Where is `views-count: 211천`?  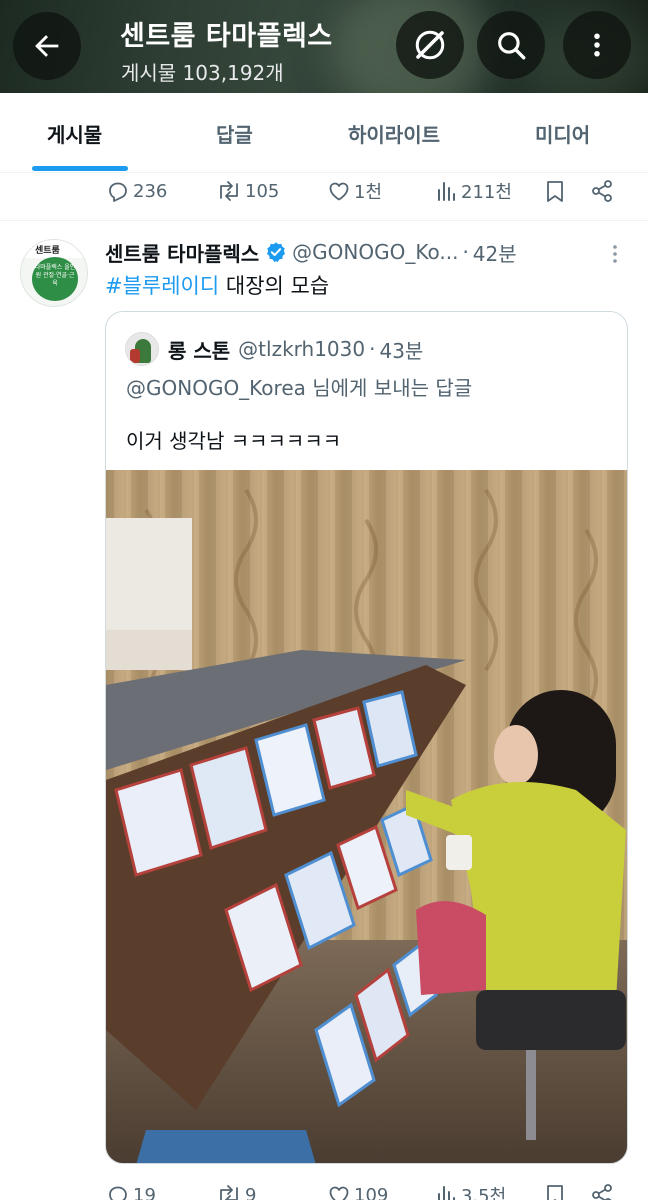 views-count: 211천 is located at coordinates (486, 192).